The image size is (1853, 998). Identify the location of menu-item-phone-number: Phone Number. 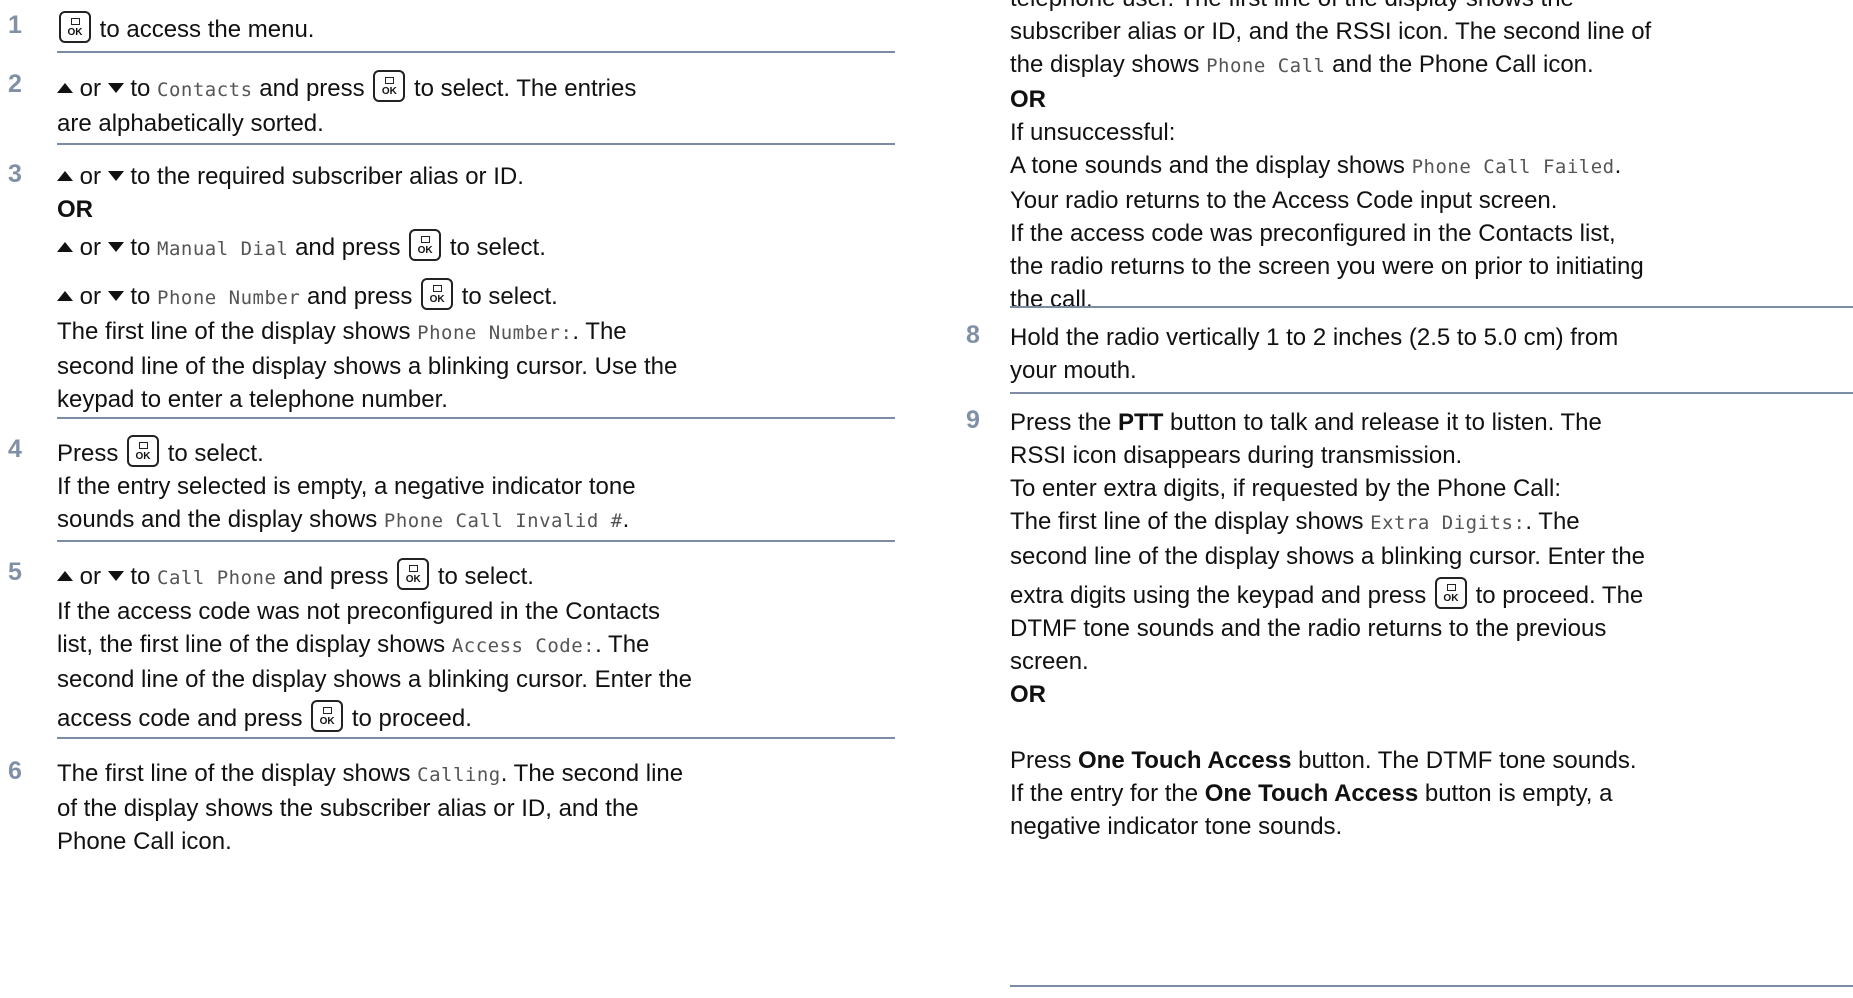
(229, 298).